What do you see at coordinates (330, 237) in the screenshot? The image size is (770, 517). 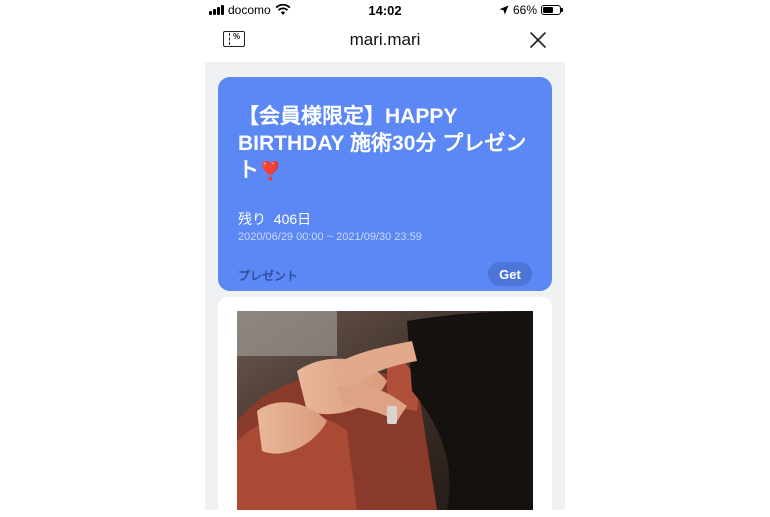 I see `coupon-period: 2020/06/29 00:00 ~ 2021/09/30 23:59` at bounding box center [330, 237].